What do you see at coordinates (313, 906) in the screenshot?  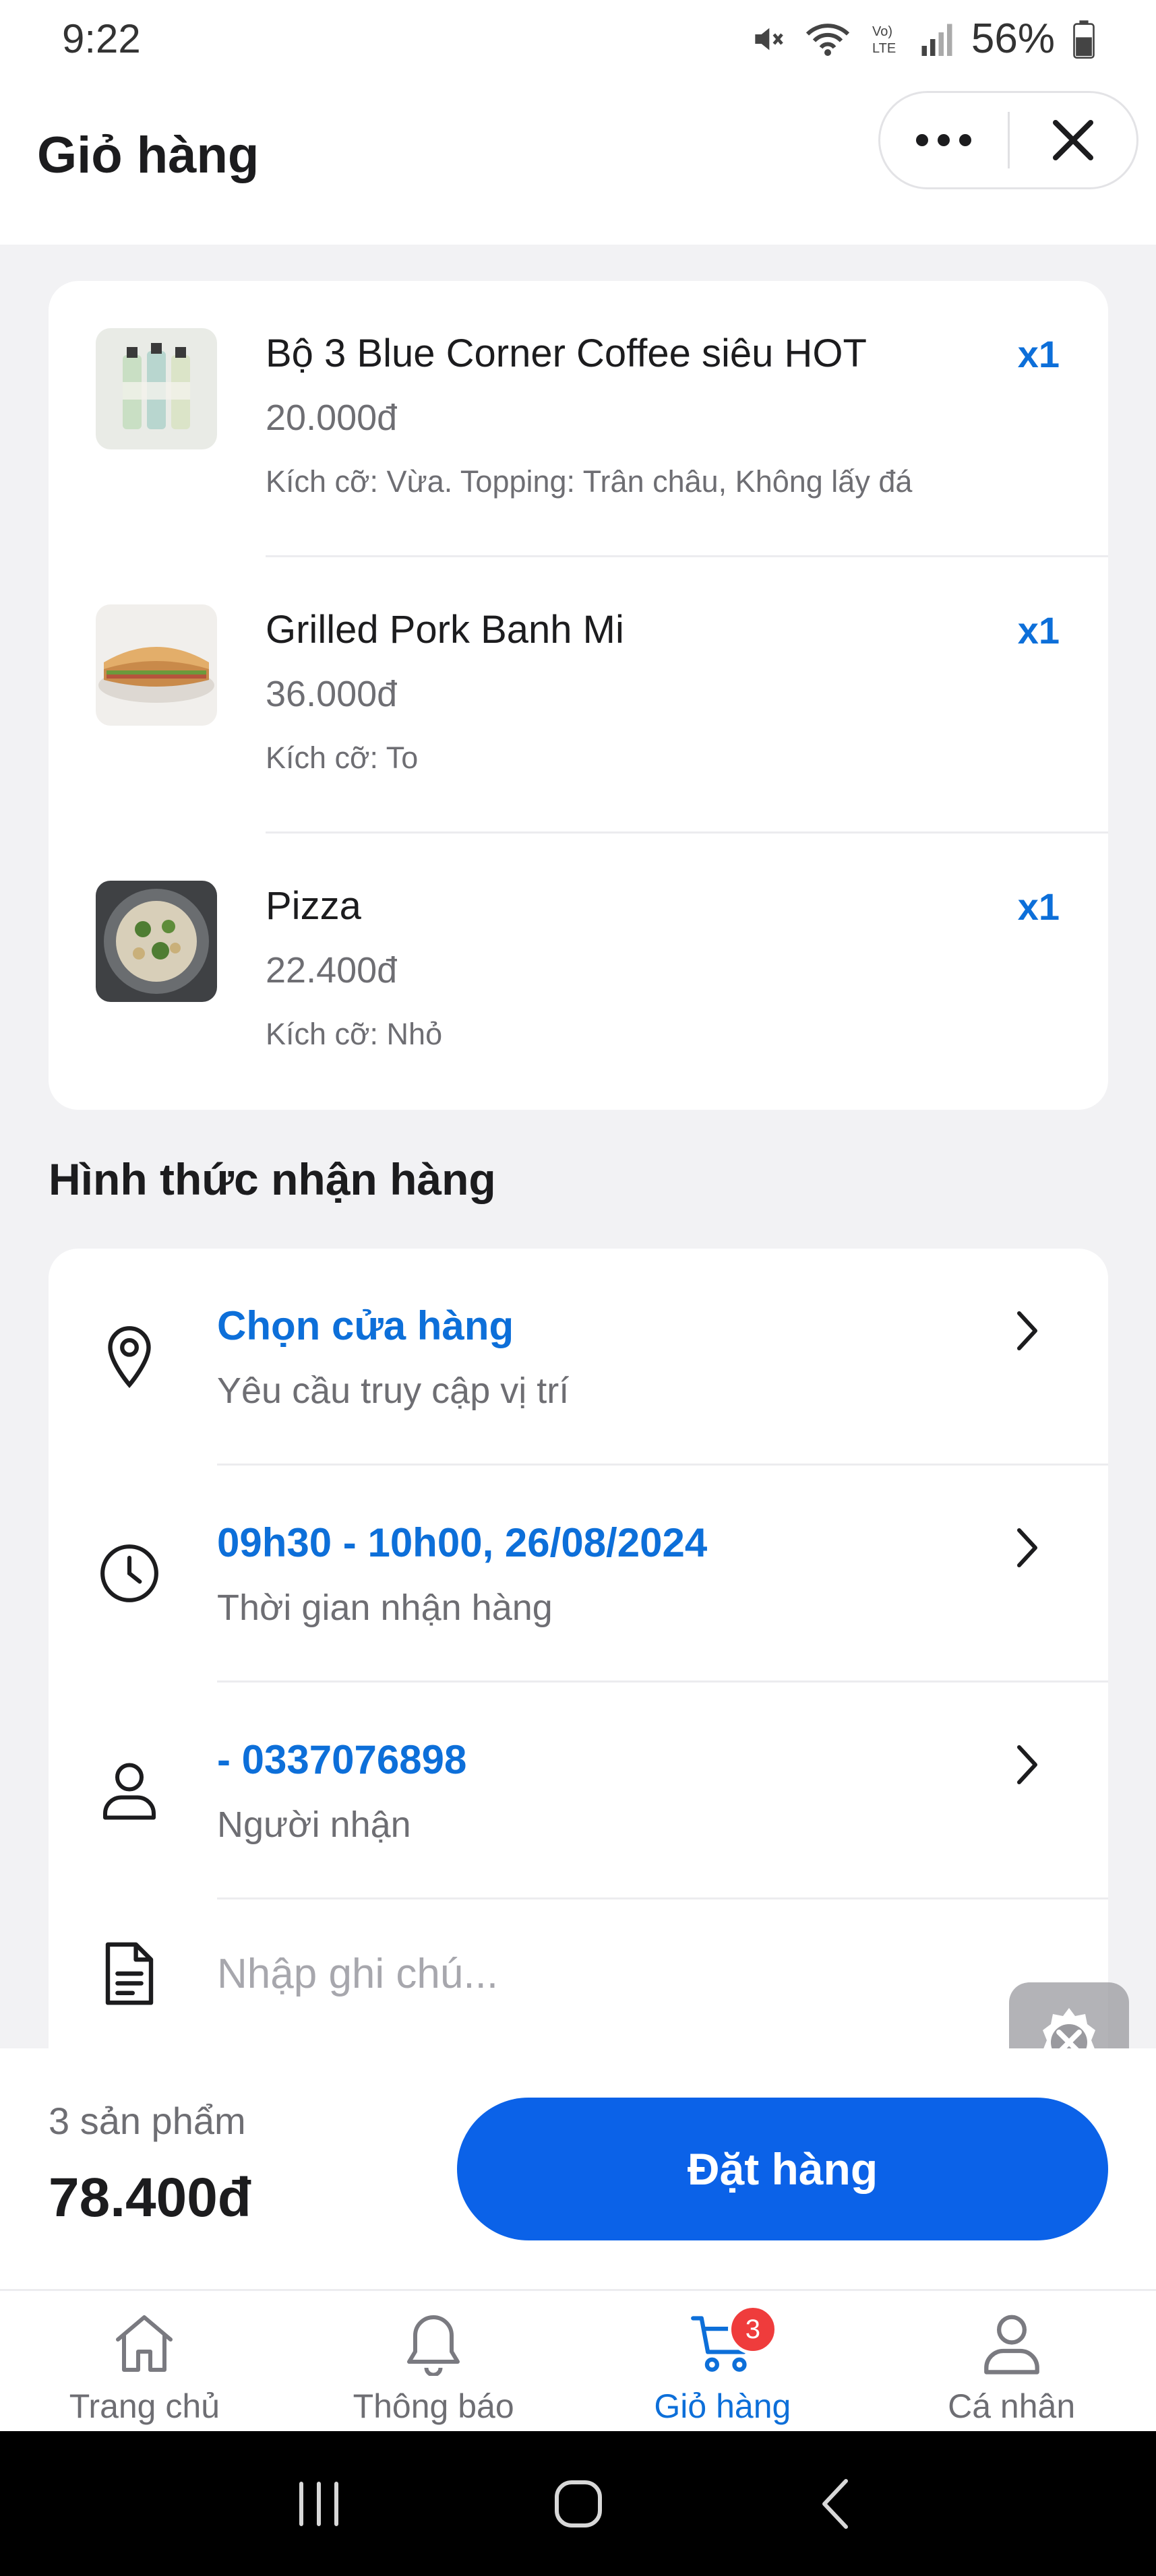 I see `item-name: Pizza` at bounding box center [313, 906].